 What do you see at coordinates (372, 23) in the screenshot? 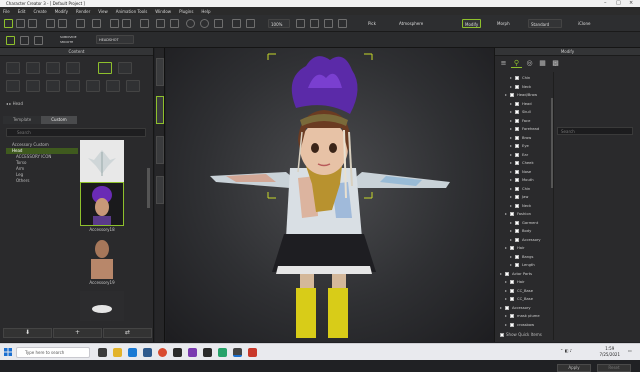
I see `pick-button: Pick` at bounding box center [372, 23].